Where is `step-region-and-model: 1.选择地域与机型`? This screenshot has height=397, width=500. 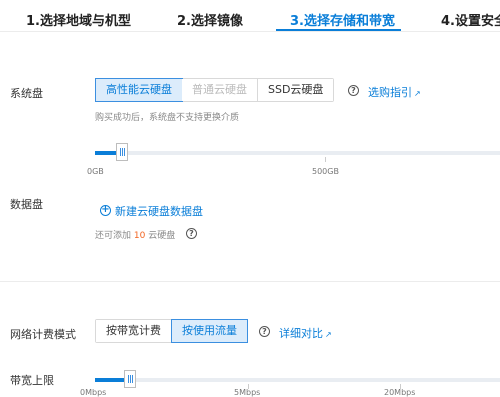 step-region-and-model: 1.选择地域与机型 is located at coordinates (78, 19).